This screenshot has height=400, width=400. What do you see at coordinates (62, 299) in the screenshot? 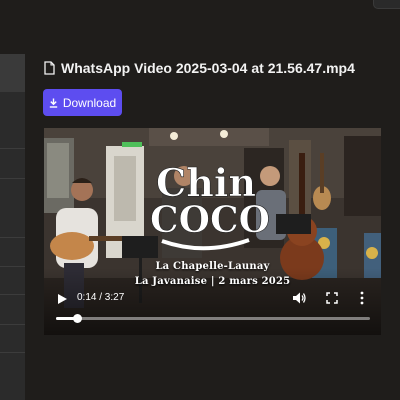
I see `play-icon` at bounding box center [62, 299].